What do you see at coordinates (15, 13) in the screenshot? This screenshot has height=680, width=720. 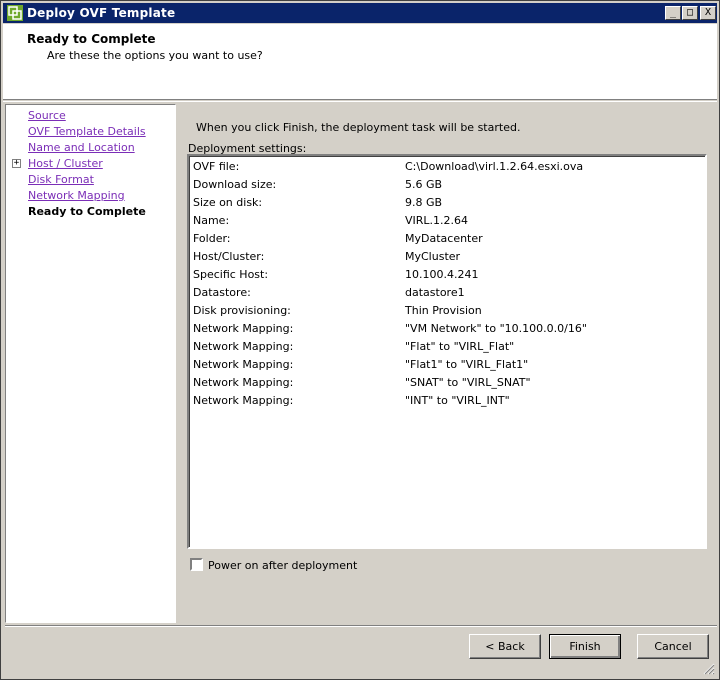 I see `vsphere-client-icon` at bounding box center [15, 13].